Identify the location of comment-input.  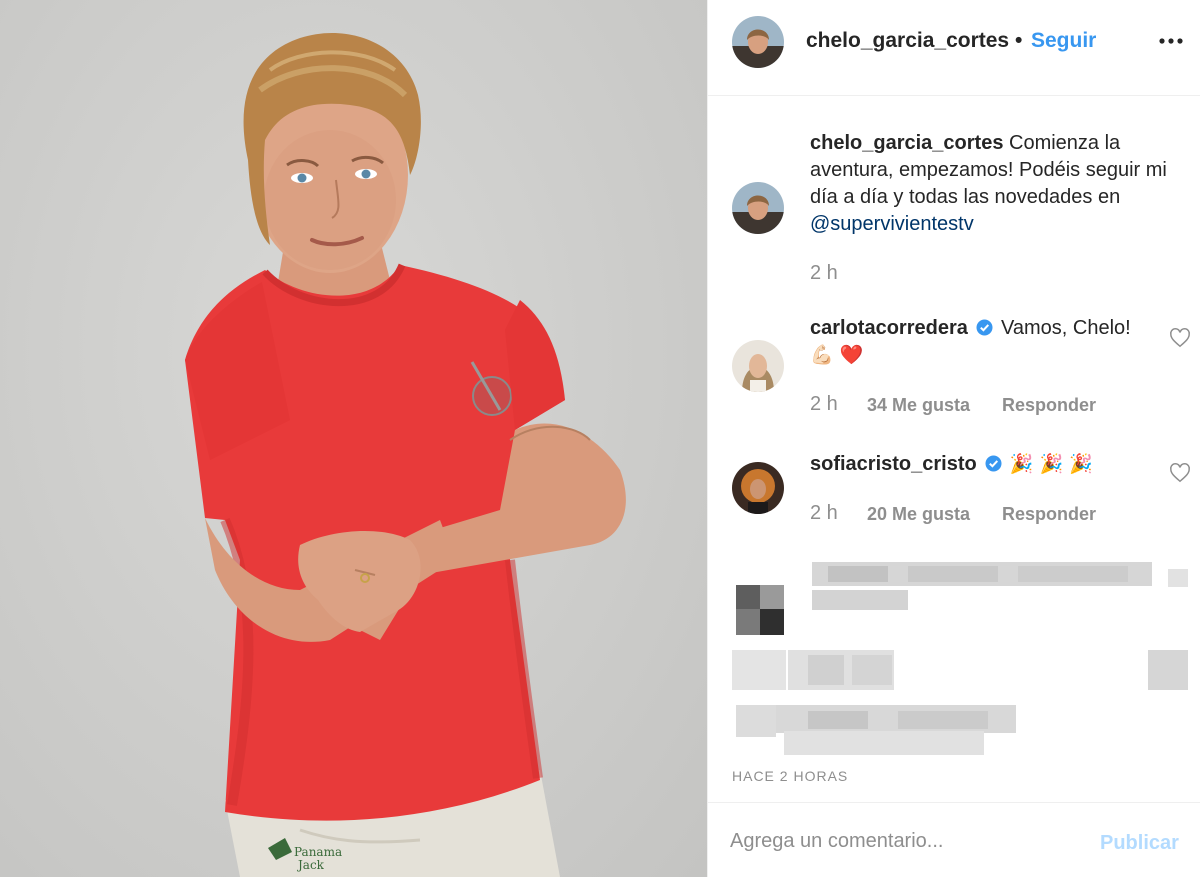
(900, 841).